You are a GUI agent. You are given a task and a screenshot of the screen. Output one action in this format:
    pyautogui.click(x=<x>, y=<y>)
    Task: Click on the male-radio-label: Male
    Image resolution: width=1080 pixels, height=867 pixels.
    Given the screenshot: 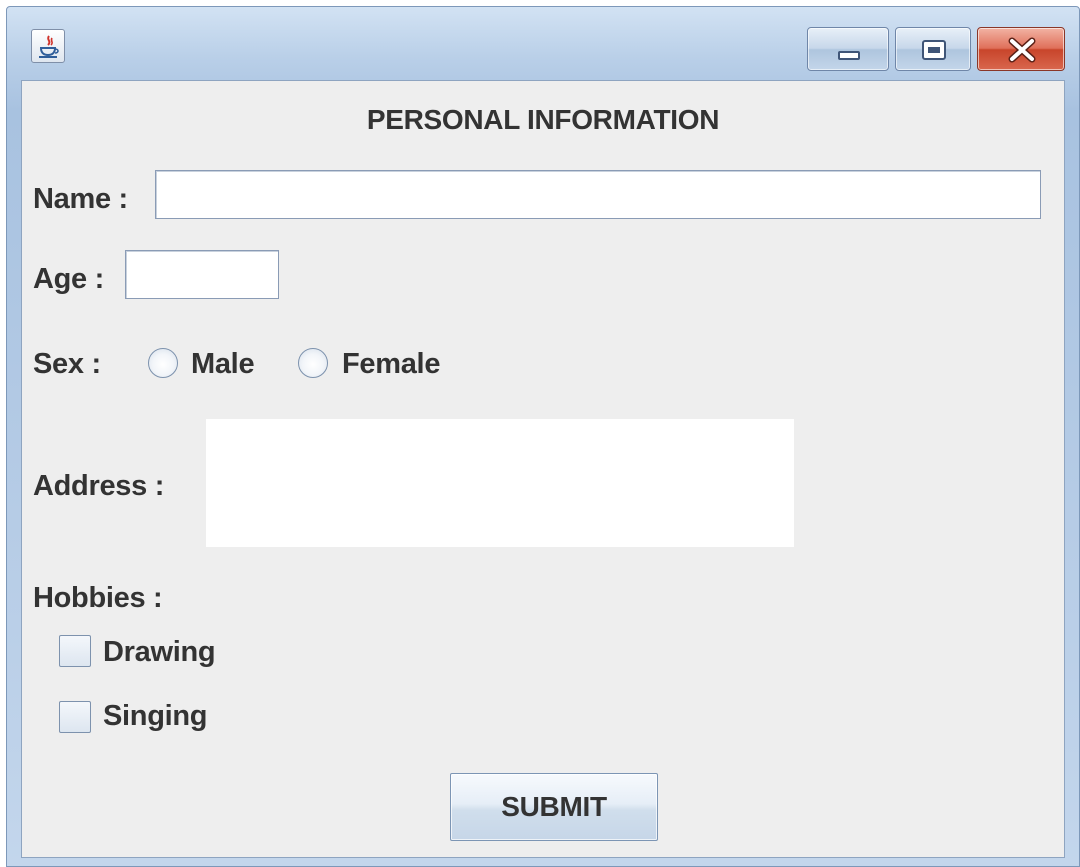 What is the action you would take?
    pyautogui.click(x=223, y=364)
    